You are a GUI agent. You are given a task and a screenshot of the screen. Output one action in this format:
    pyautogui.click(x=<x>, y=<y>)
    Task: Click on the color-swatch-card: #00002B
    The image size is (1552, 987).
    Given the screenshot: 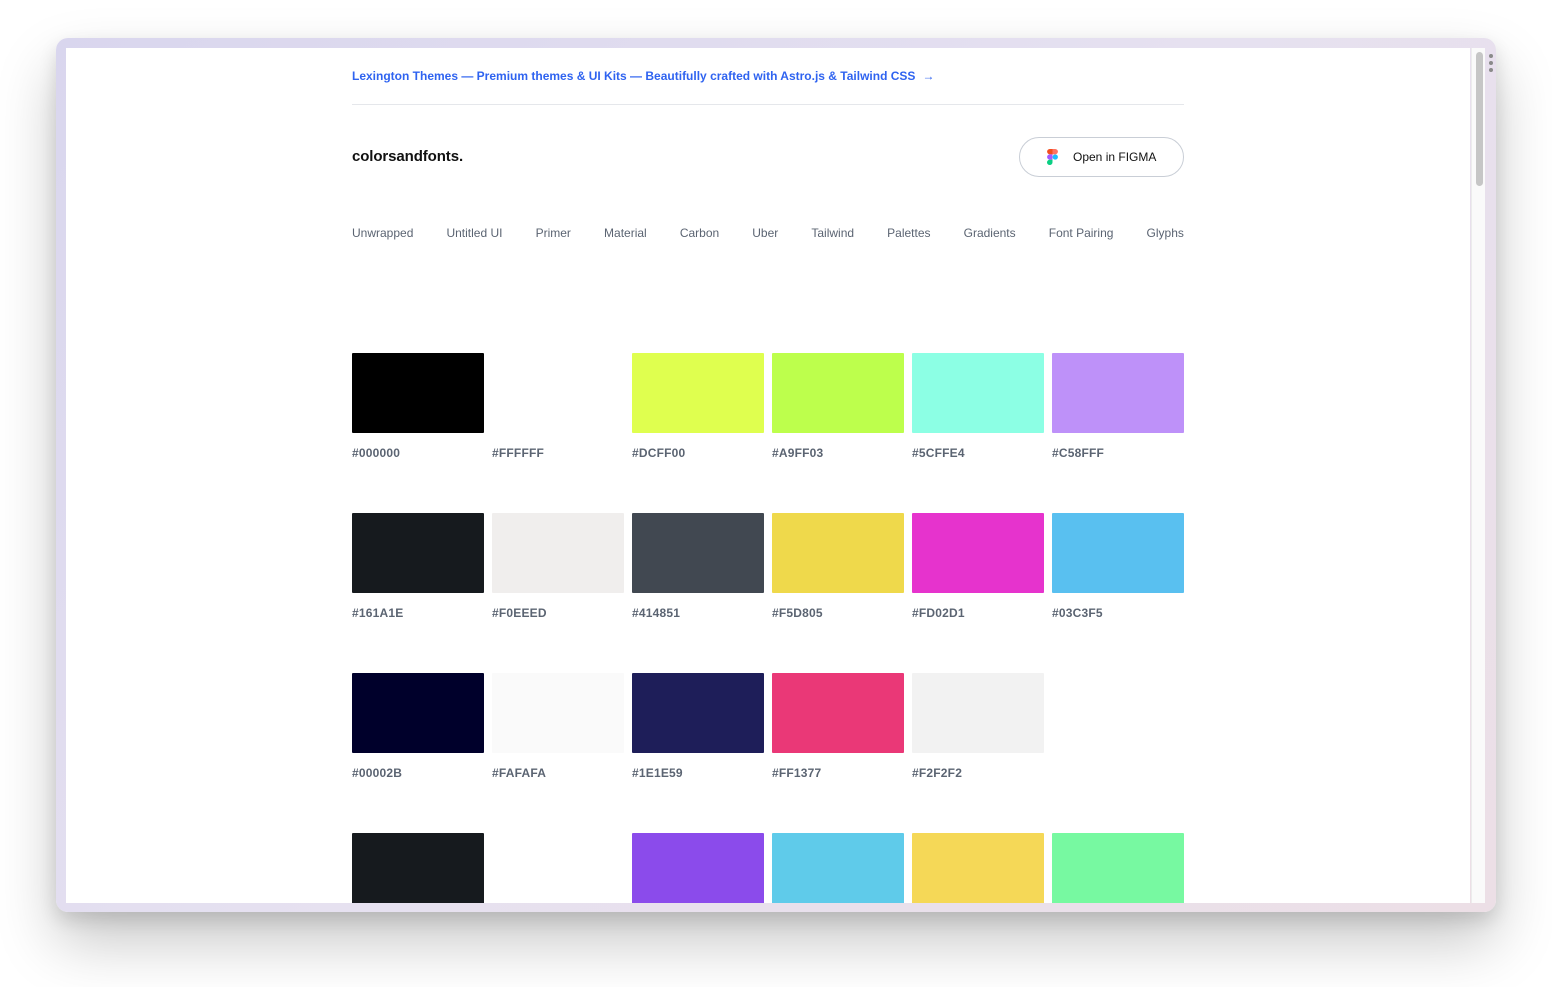 What is the action you would take?
    pyautogui.click(x=418, y=753)
    